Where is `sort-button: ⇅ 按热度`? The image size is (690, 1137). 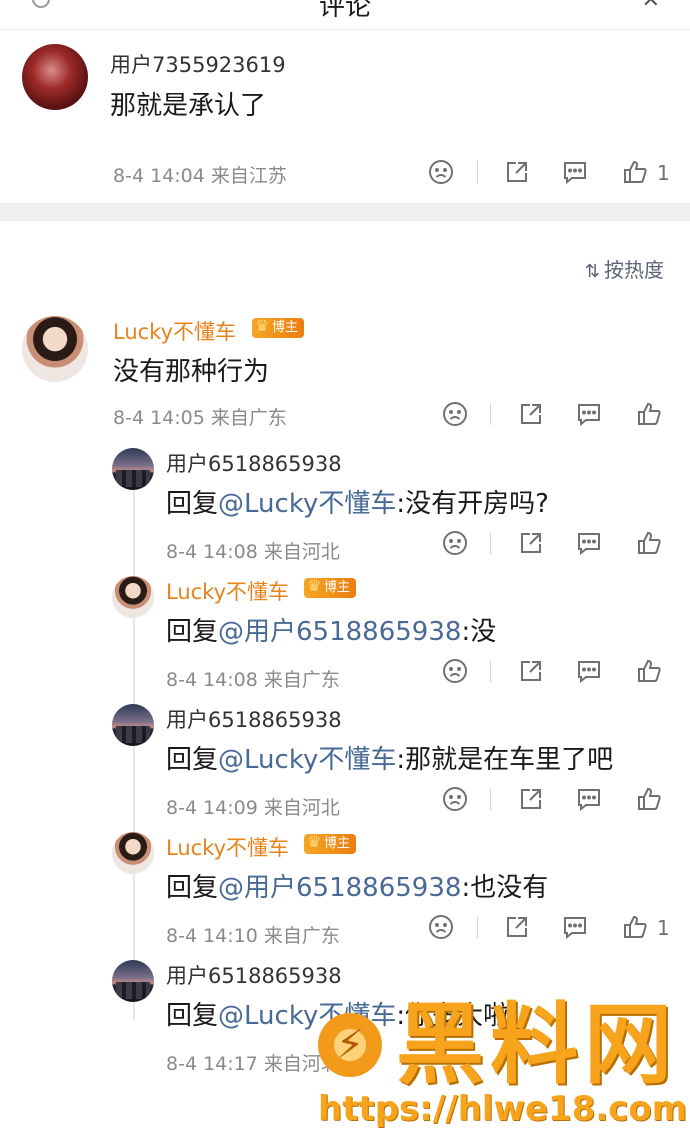
sort-button: ⇅ 按热度 is located at coordinates (624, 268).